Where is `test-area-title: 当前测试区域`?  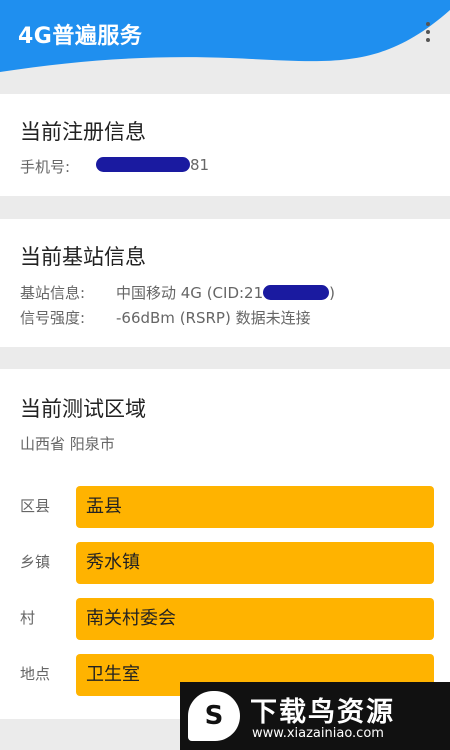
test-area-title: 当前测试区域 is located at coordinates (83, 409).